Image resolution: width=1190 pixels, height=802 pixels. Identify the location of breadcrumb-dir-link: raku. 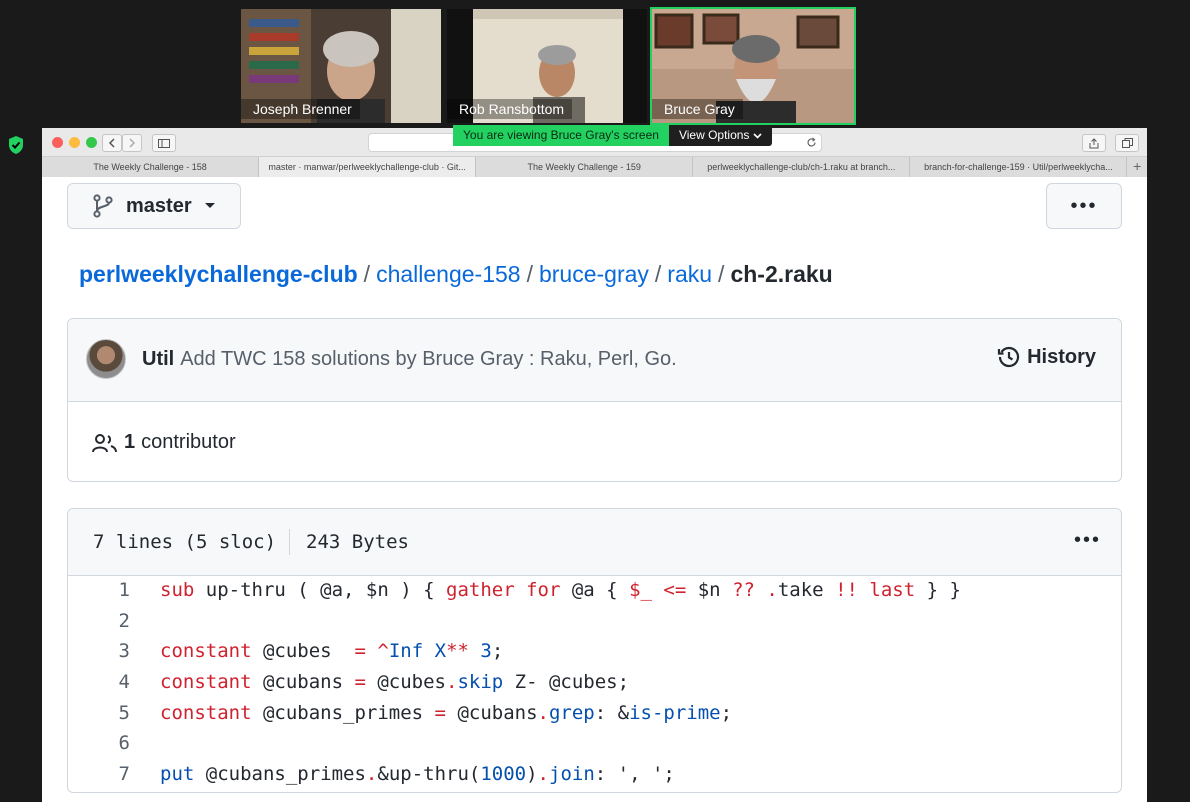
(689, 274).